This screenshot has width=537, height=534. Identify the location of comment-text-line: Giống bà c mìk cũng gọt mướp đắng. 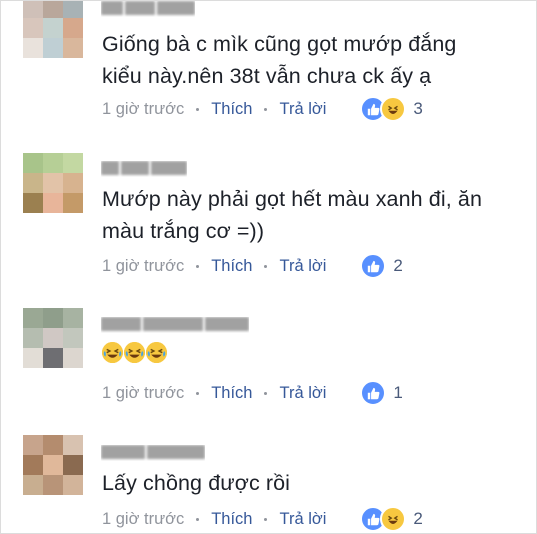
(279, 44).